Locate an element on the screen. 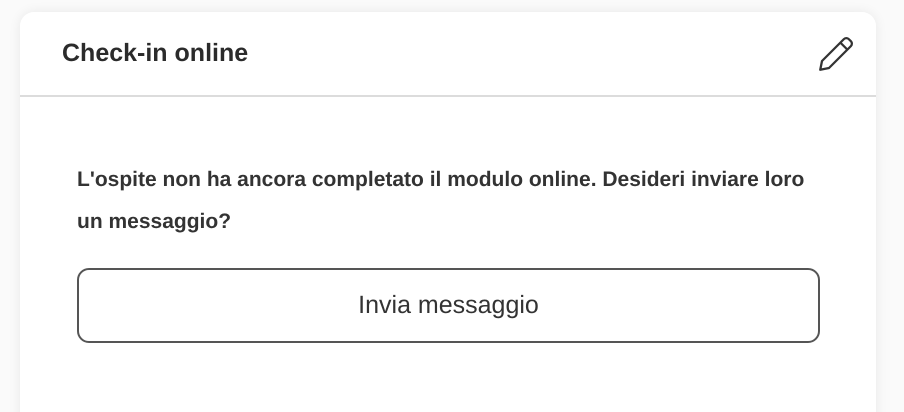 The width and height of the screenshot is (904, 412). card-title: Check-in online is located at coordinates (155, 53).